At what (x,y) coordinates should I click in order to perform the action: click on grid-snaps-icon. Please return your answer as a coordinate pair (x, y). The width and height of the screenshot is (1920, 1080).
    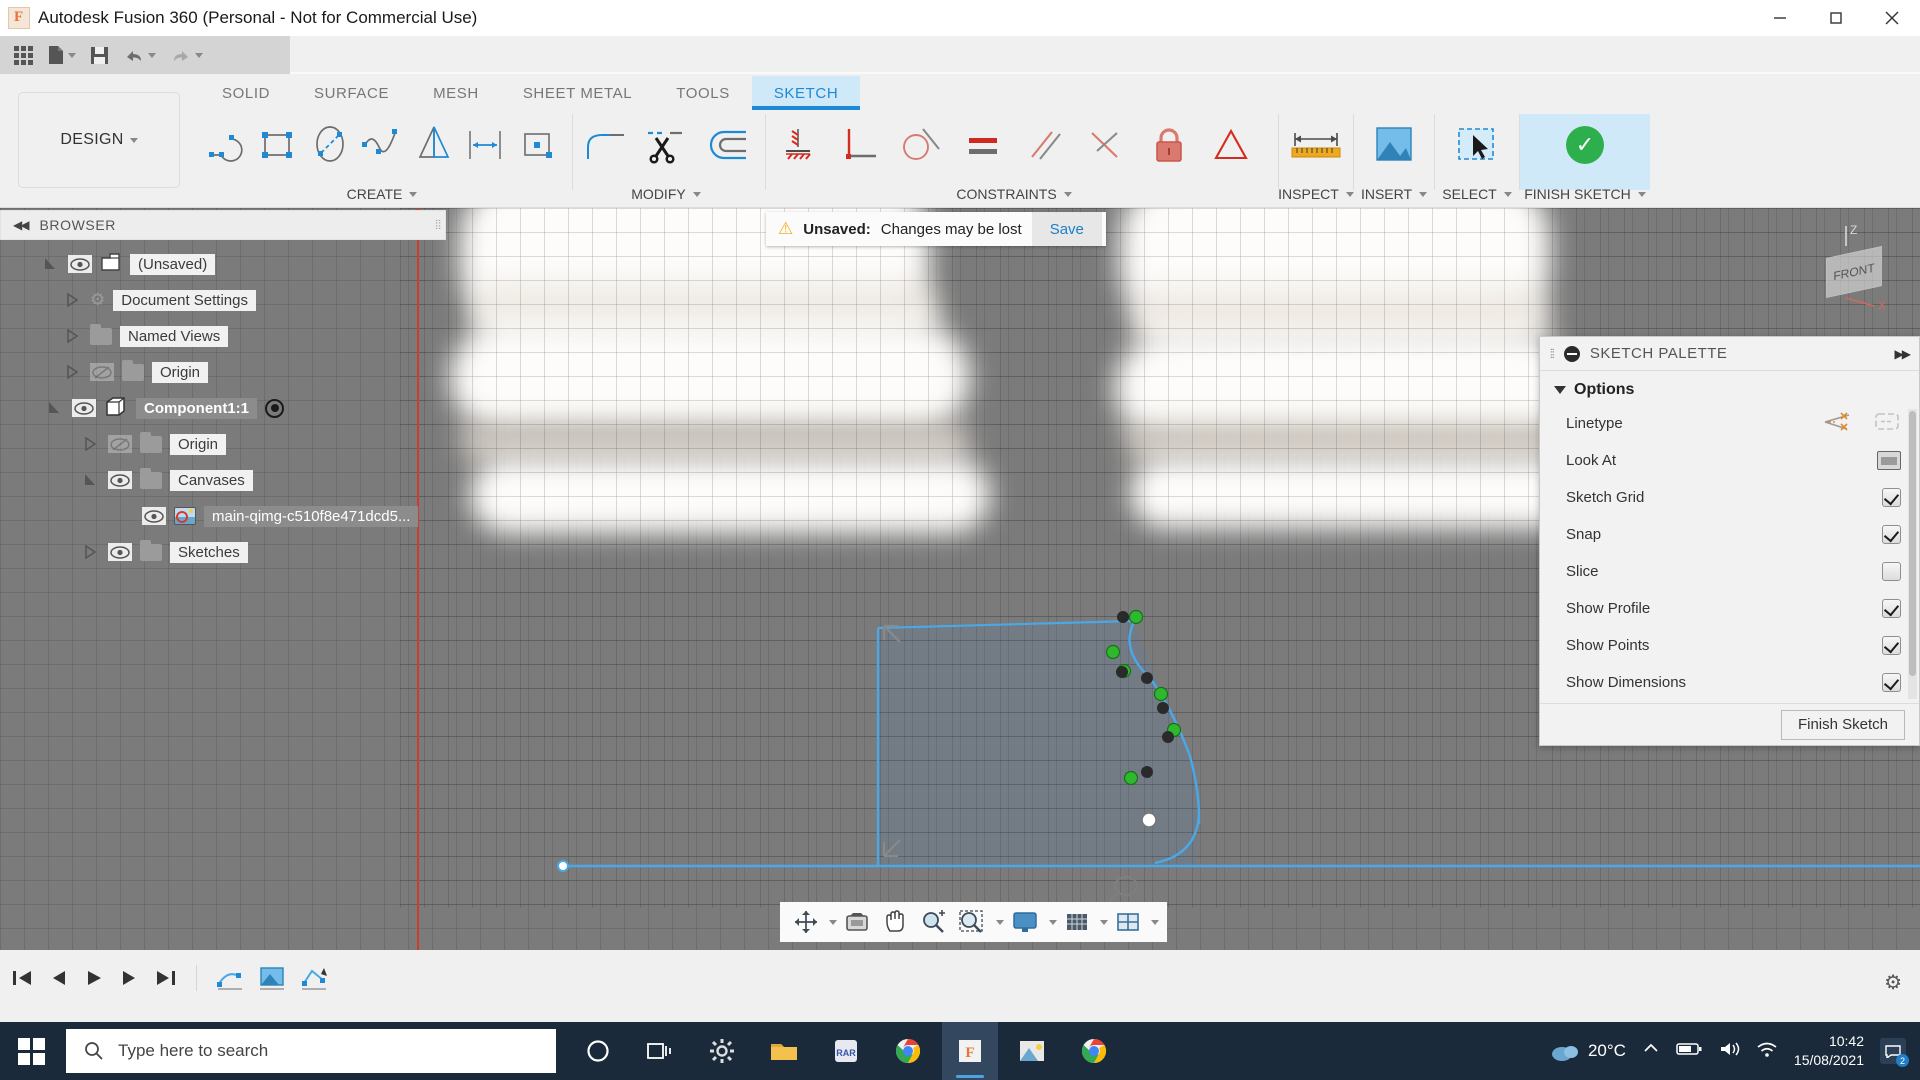
    Looking at the image, I should click on (1077, 922).